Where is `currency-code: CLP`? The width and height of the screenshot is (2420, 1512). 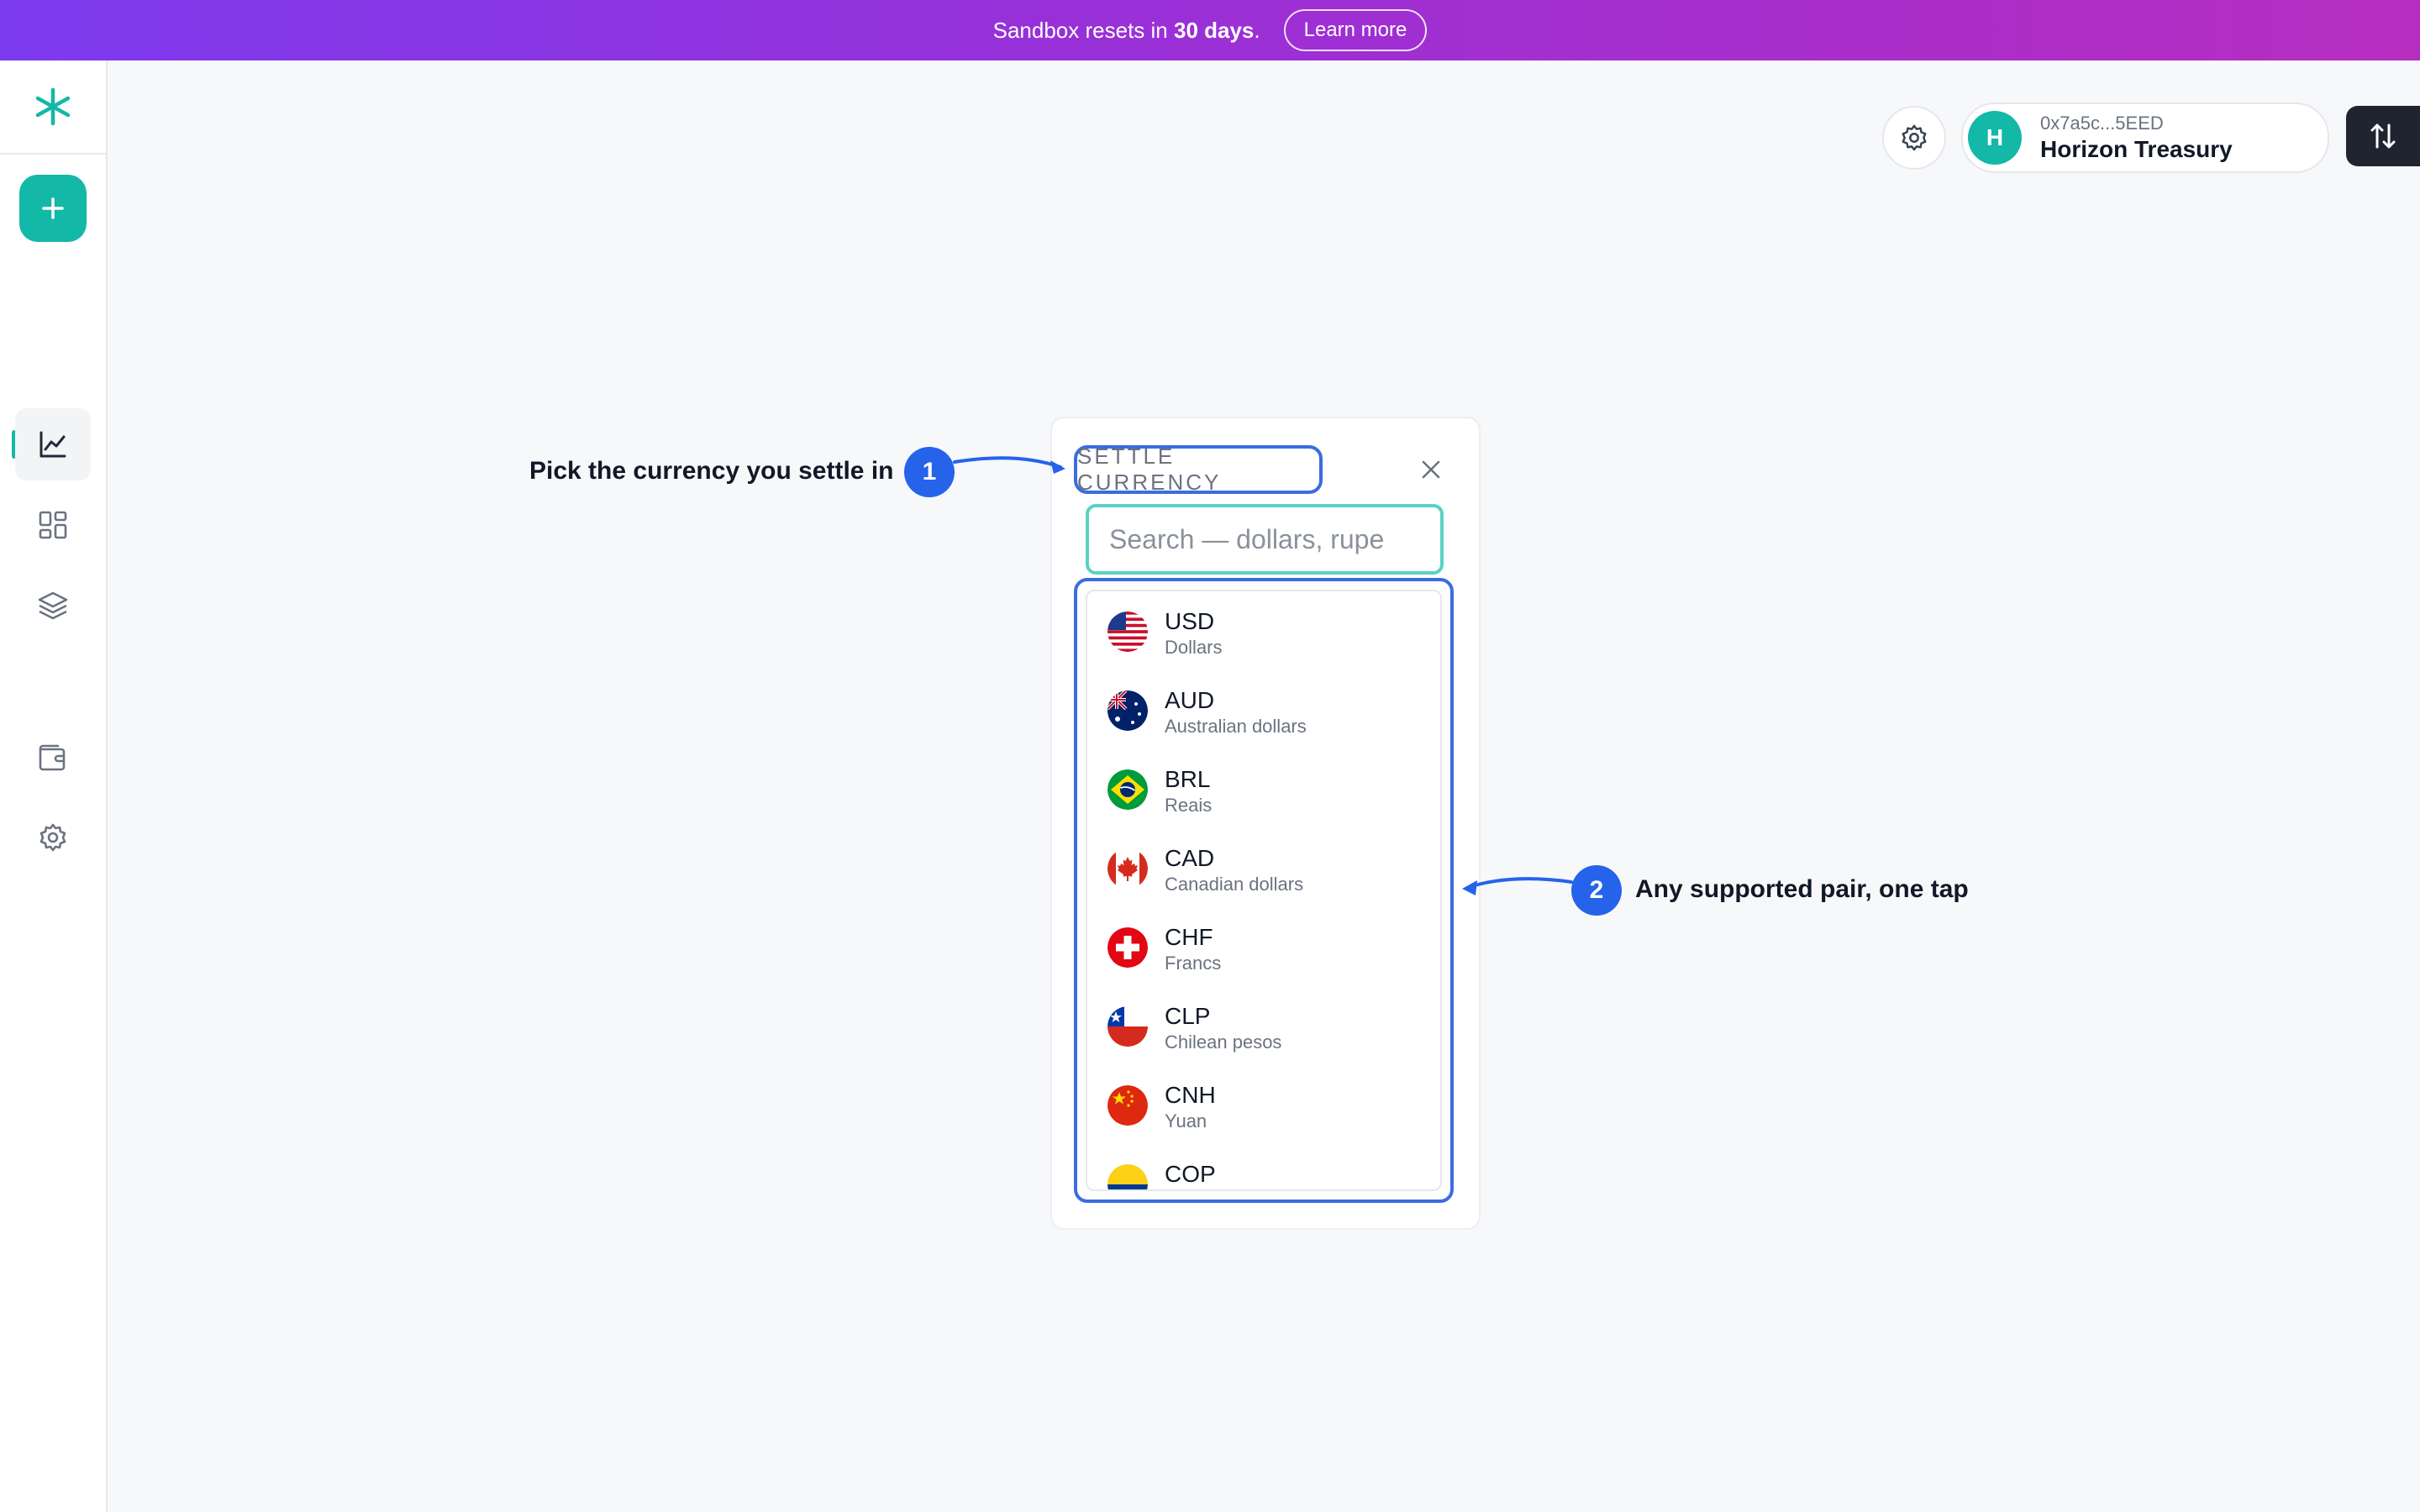
currency-code: CLP is located at coordinates (1188, 1016).